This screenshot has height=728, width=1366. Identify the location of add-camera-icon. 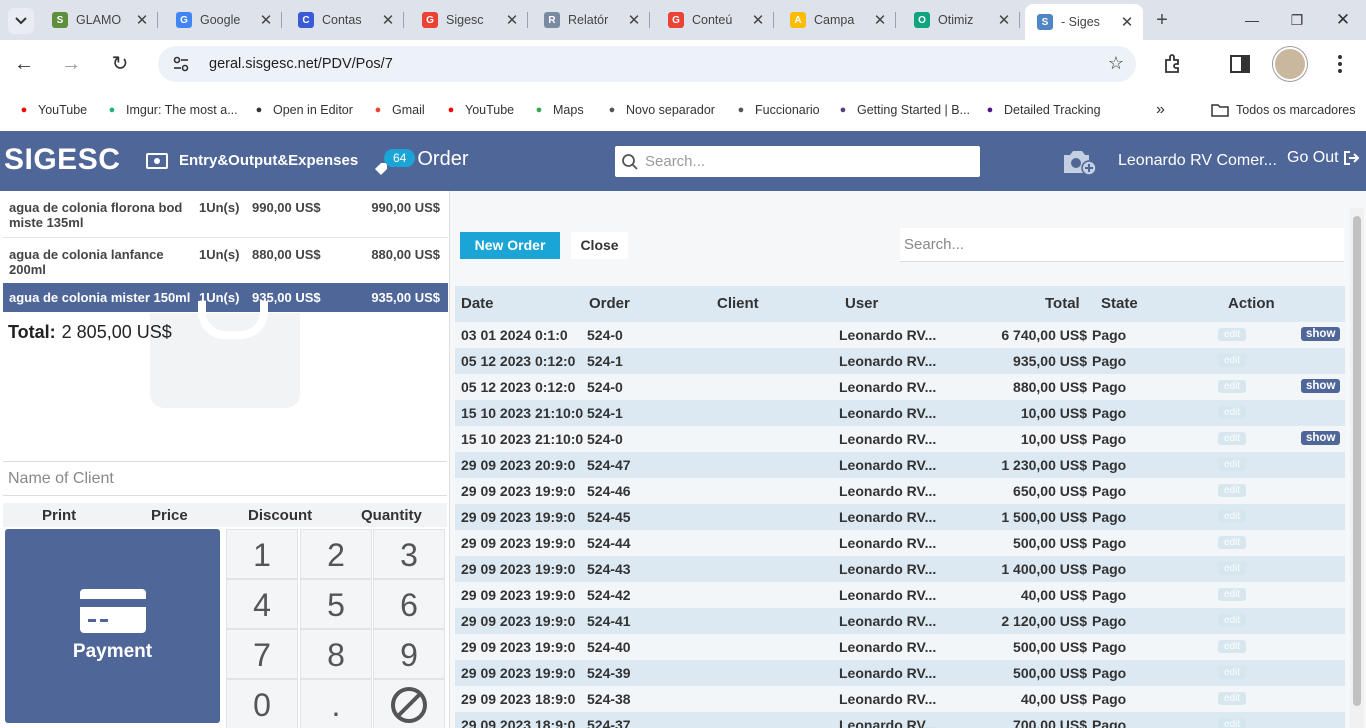
(1080, 162).